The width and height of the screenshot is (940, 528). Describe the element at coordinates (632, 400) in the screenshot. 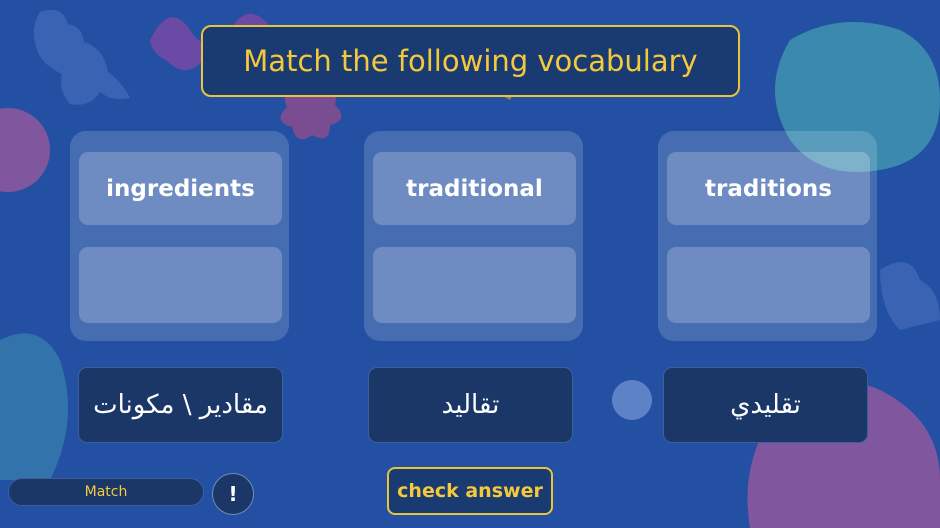

I see `bulb-shape` at that location.